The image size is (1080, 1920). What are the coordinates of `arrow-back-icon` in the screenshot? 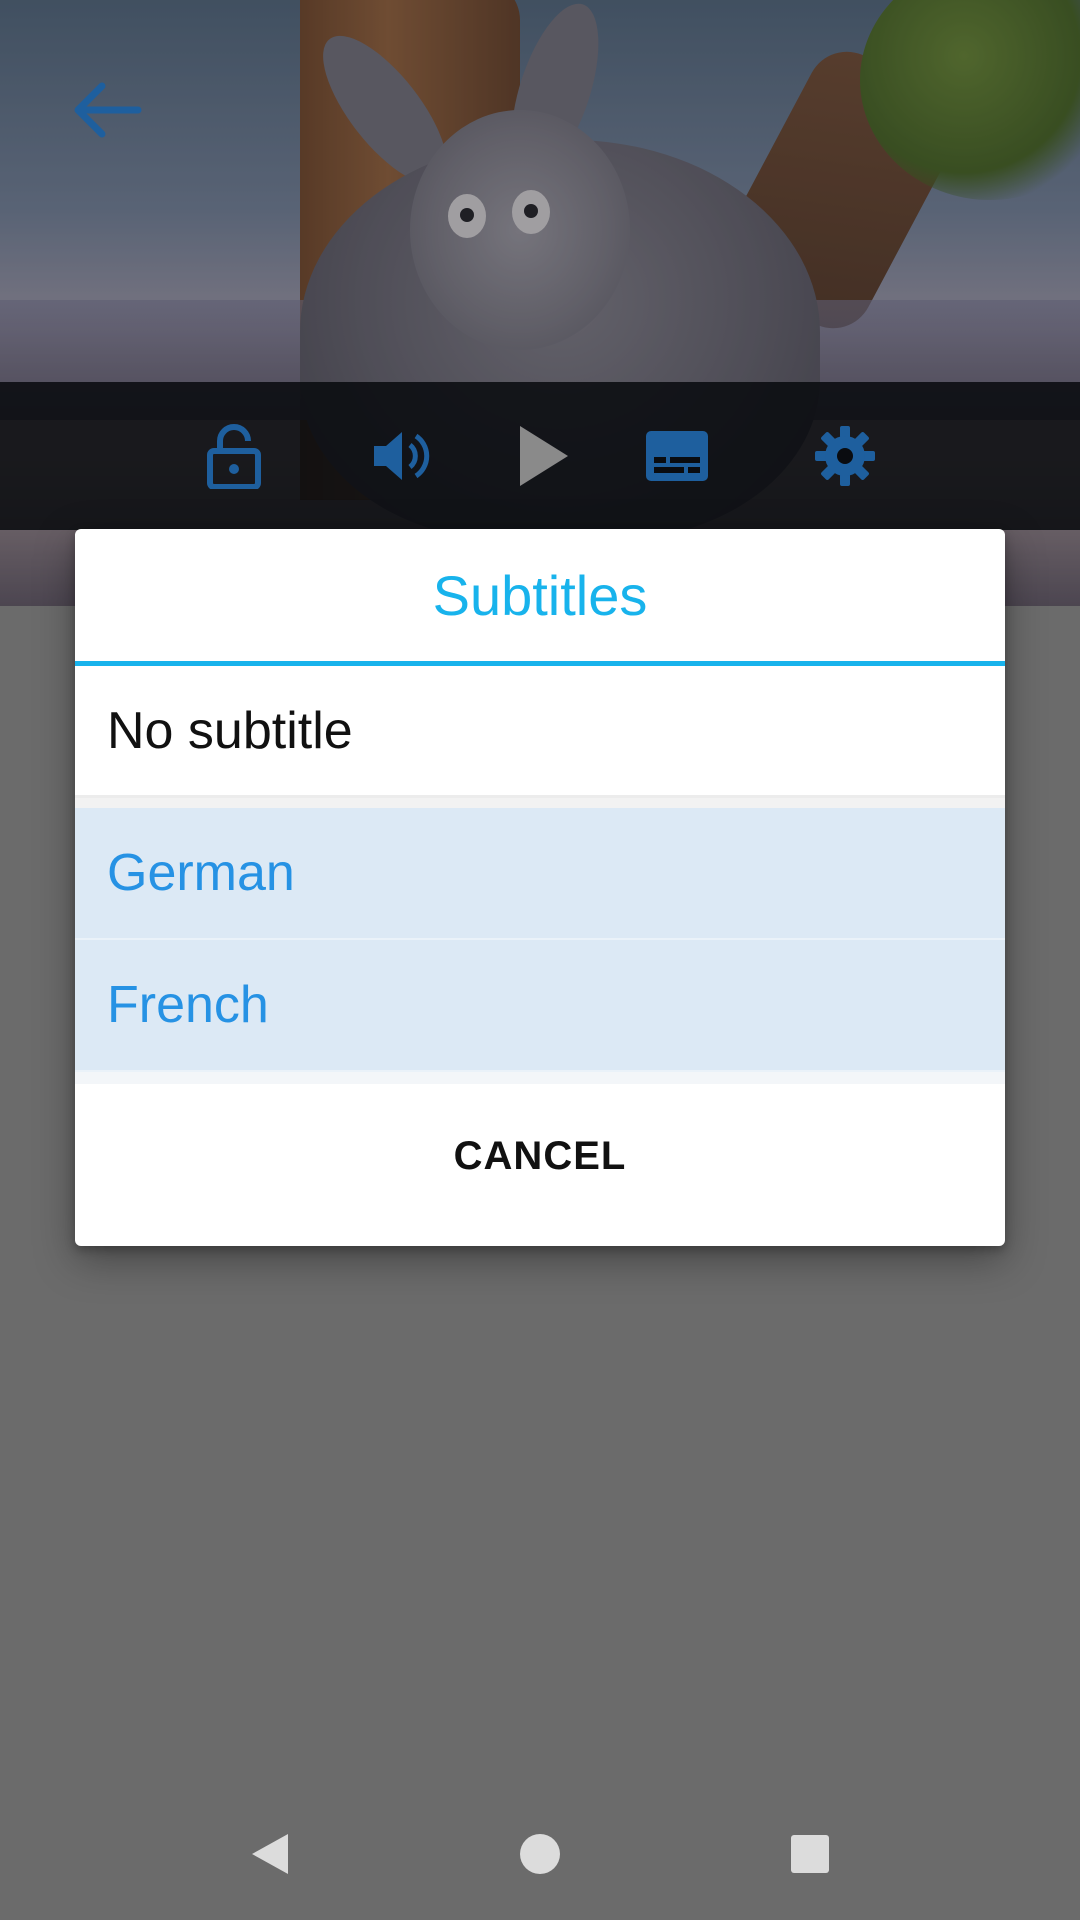 It's located at (108, 110).